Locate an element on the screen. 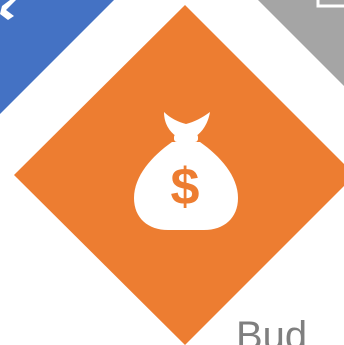 This screenshot has width=344, height=345. gray-tile is located at coordinates (301, 43).